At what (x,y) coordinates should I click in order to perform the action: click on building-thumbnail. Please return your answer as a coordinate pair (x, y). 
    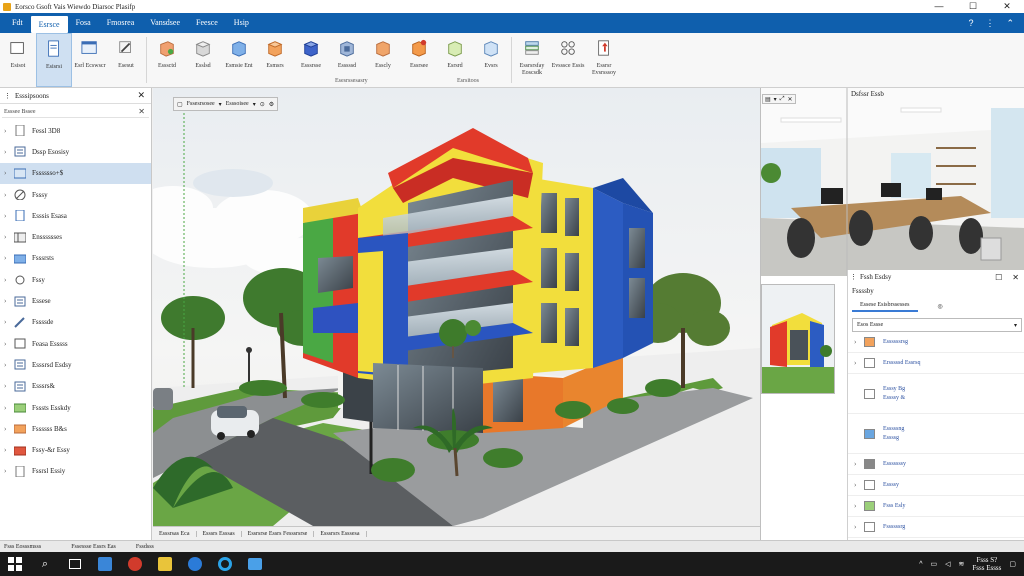
    Looking at the image, I should click on (798, 339).